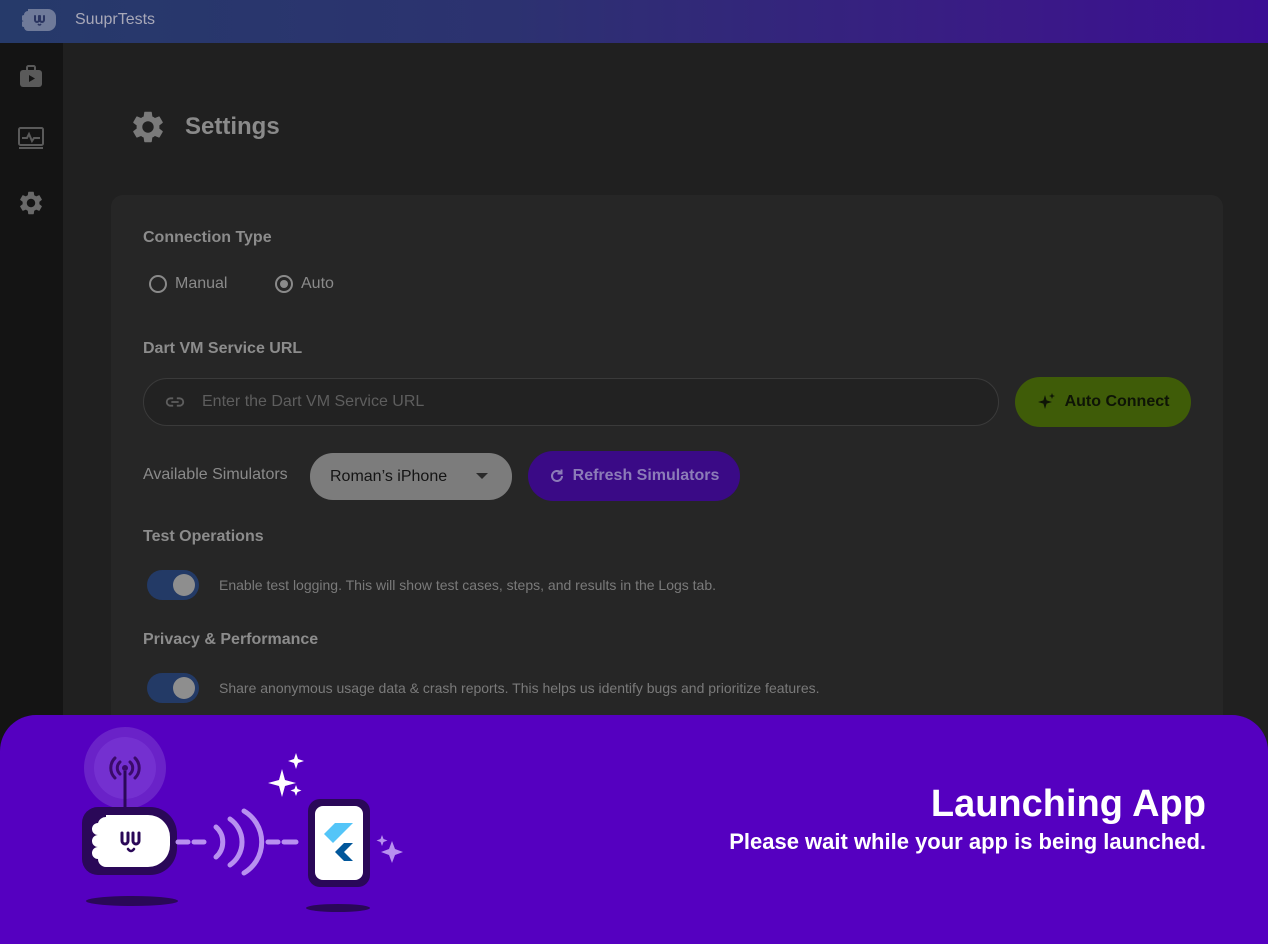  I want to click on test-logging-toggle, so click(173, 585).